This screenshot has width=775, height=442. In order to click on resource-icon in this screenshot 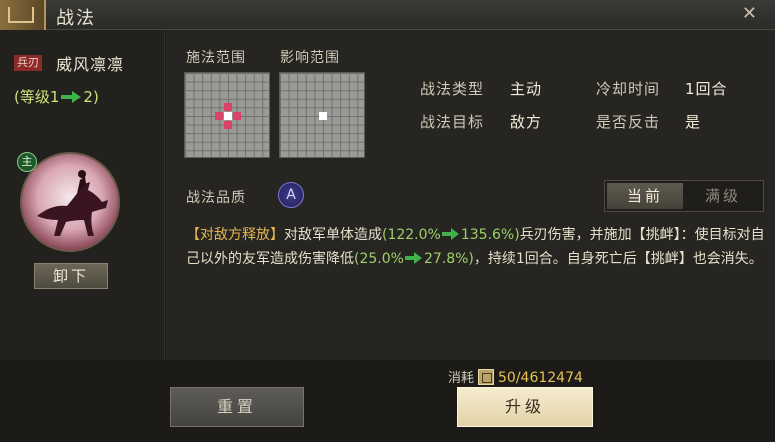, I will do `click(486, 377)`.